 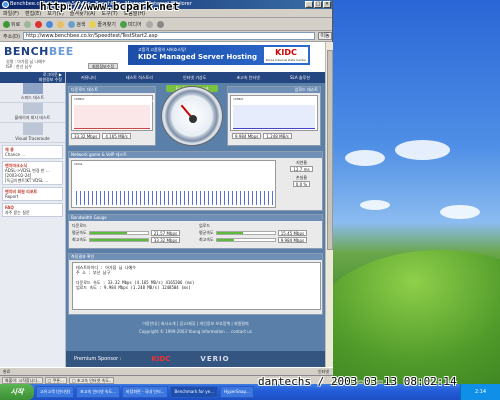 I want to click on system-tray-clock: 2:14, so click(x=480, y=392).